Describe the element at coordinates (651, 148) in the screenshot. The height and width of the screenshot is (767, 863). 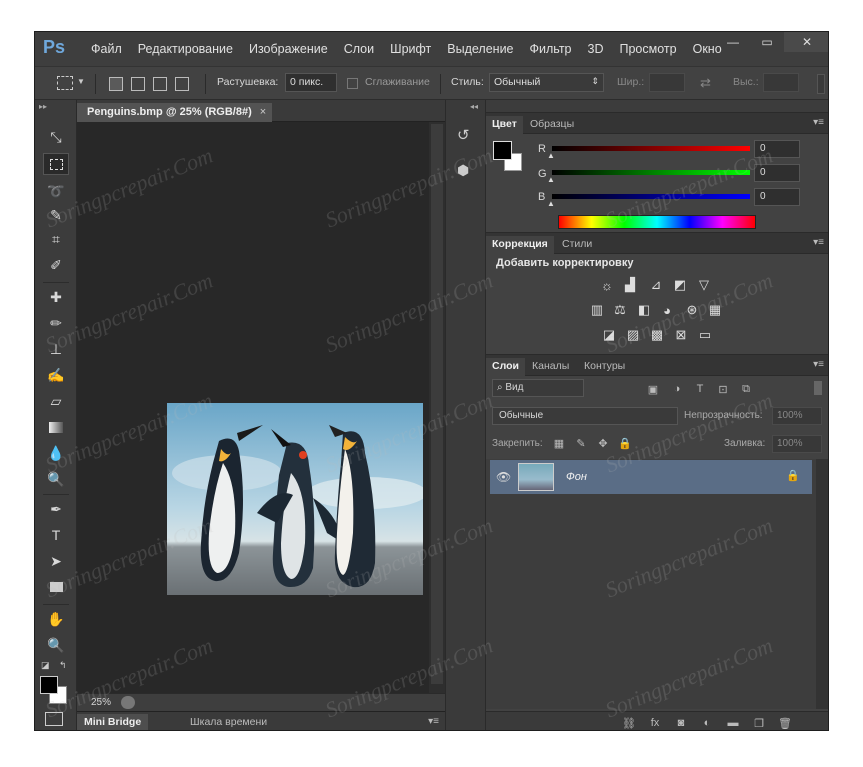
I see `channel-r-slider` at that location.